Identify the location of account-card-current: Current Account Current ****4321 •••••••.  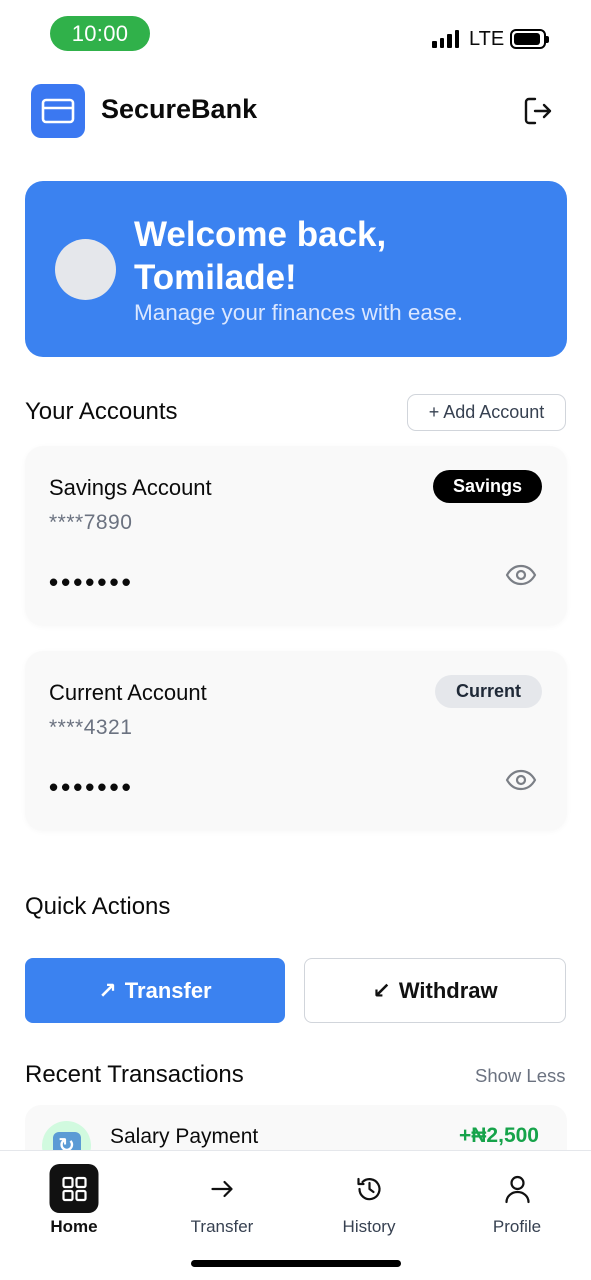
(296, 741).